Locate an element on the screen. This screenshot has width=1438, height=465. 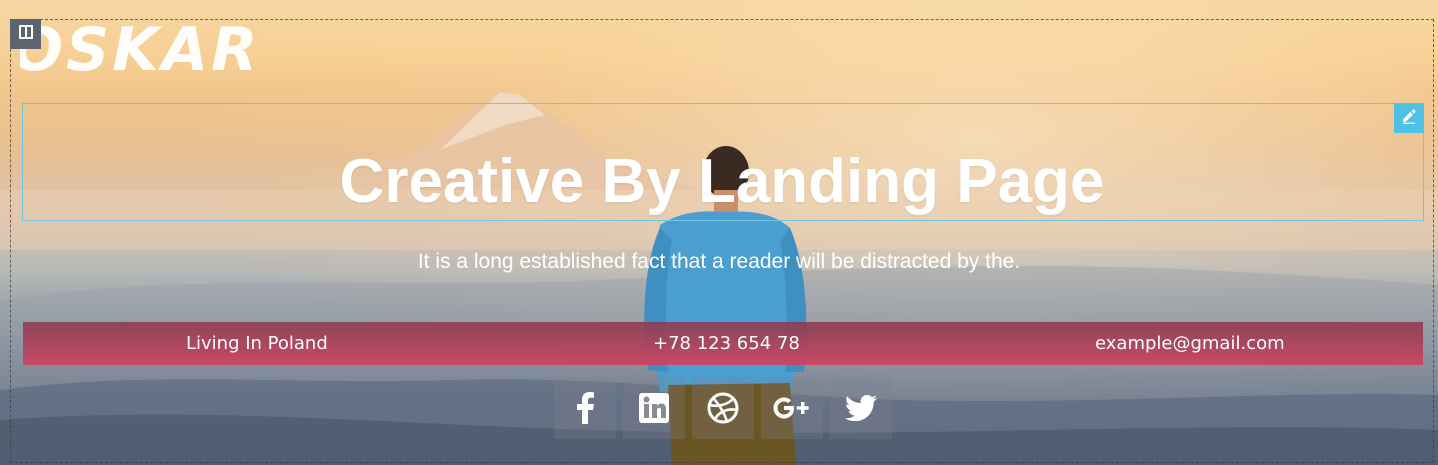
brand-logo: OSKAR is located at coordinates (140, 50).